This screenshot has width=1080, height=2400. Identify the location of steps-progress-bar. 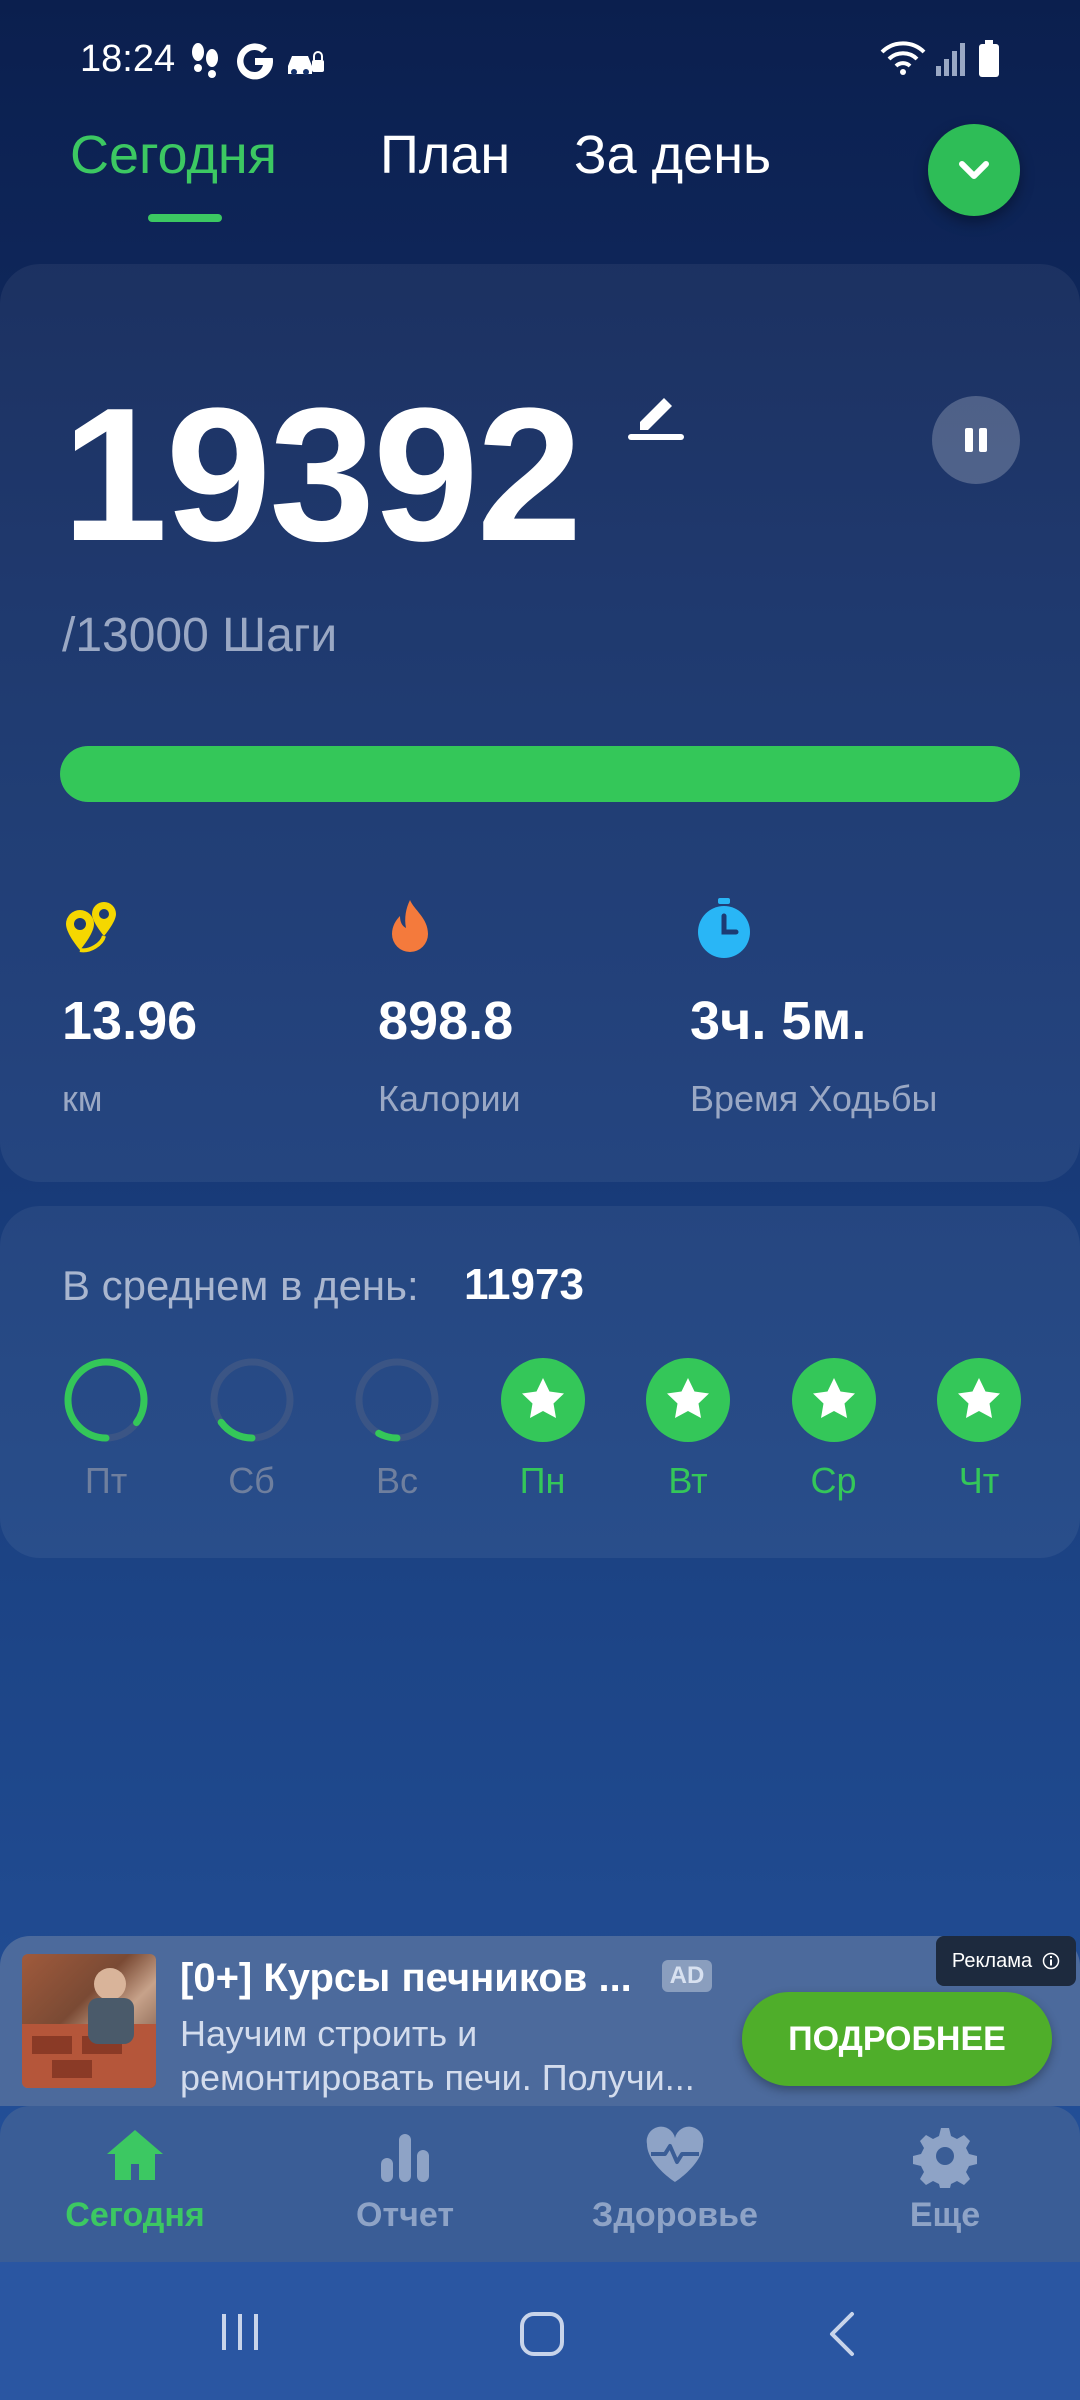
(540, 774).